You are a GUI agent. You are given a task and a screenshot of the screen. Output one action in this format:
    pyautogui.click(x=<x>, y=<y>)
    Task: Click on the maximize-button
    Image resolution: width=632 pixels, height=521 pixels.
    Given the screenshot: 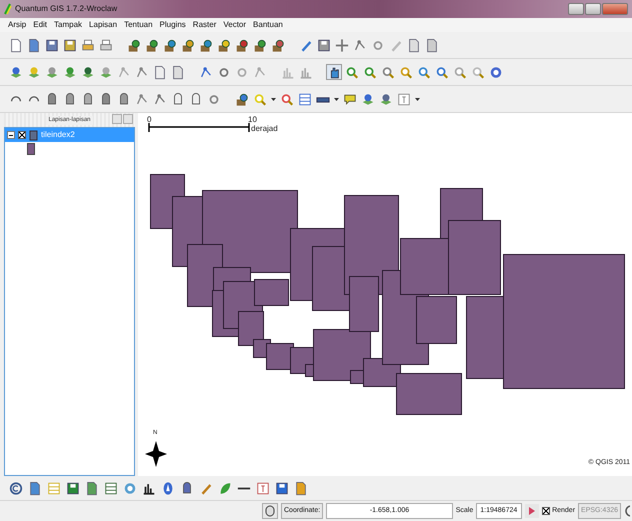 What is the action you would take?
    pyautogui.click(x=593, y=9)
    